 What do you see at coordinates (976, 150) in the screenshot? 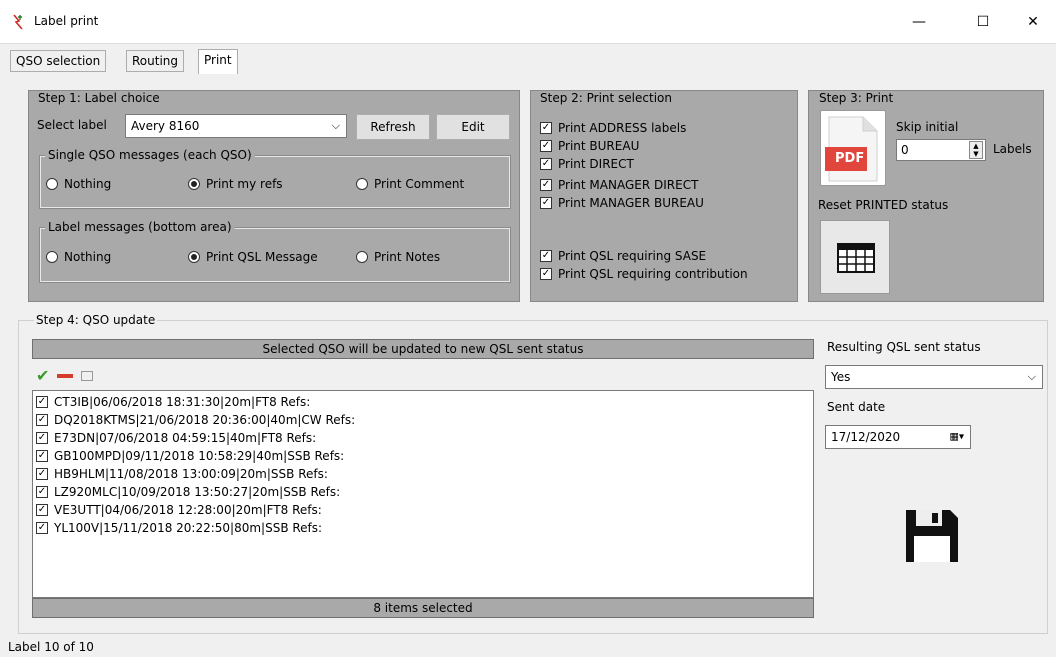
I see `spinner-arrows-icon: ▲ ▼` at bounding box center [976, 150].